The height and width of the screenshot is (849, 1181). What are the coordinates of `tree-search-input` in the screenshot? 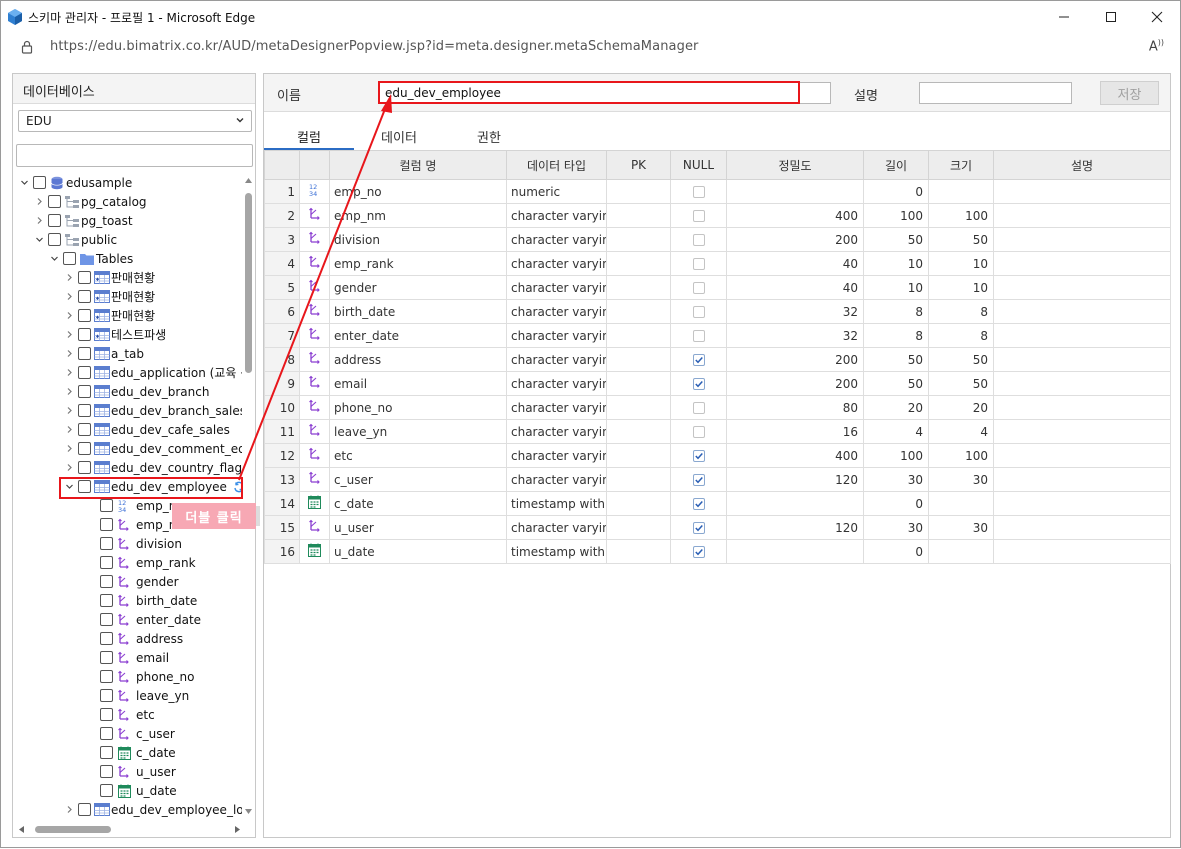 It's located at (134, 155).